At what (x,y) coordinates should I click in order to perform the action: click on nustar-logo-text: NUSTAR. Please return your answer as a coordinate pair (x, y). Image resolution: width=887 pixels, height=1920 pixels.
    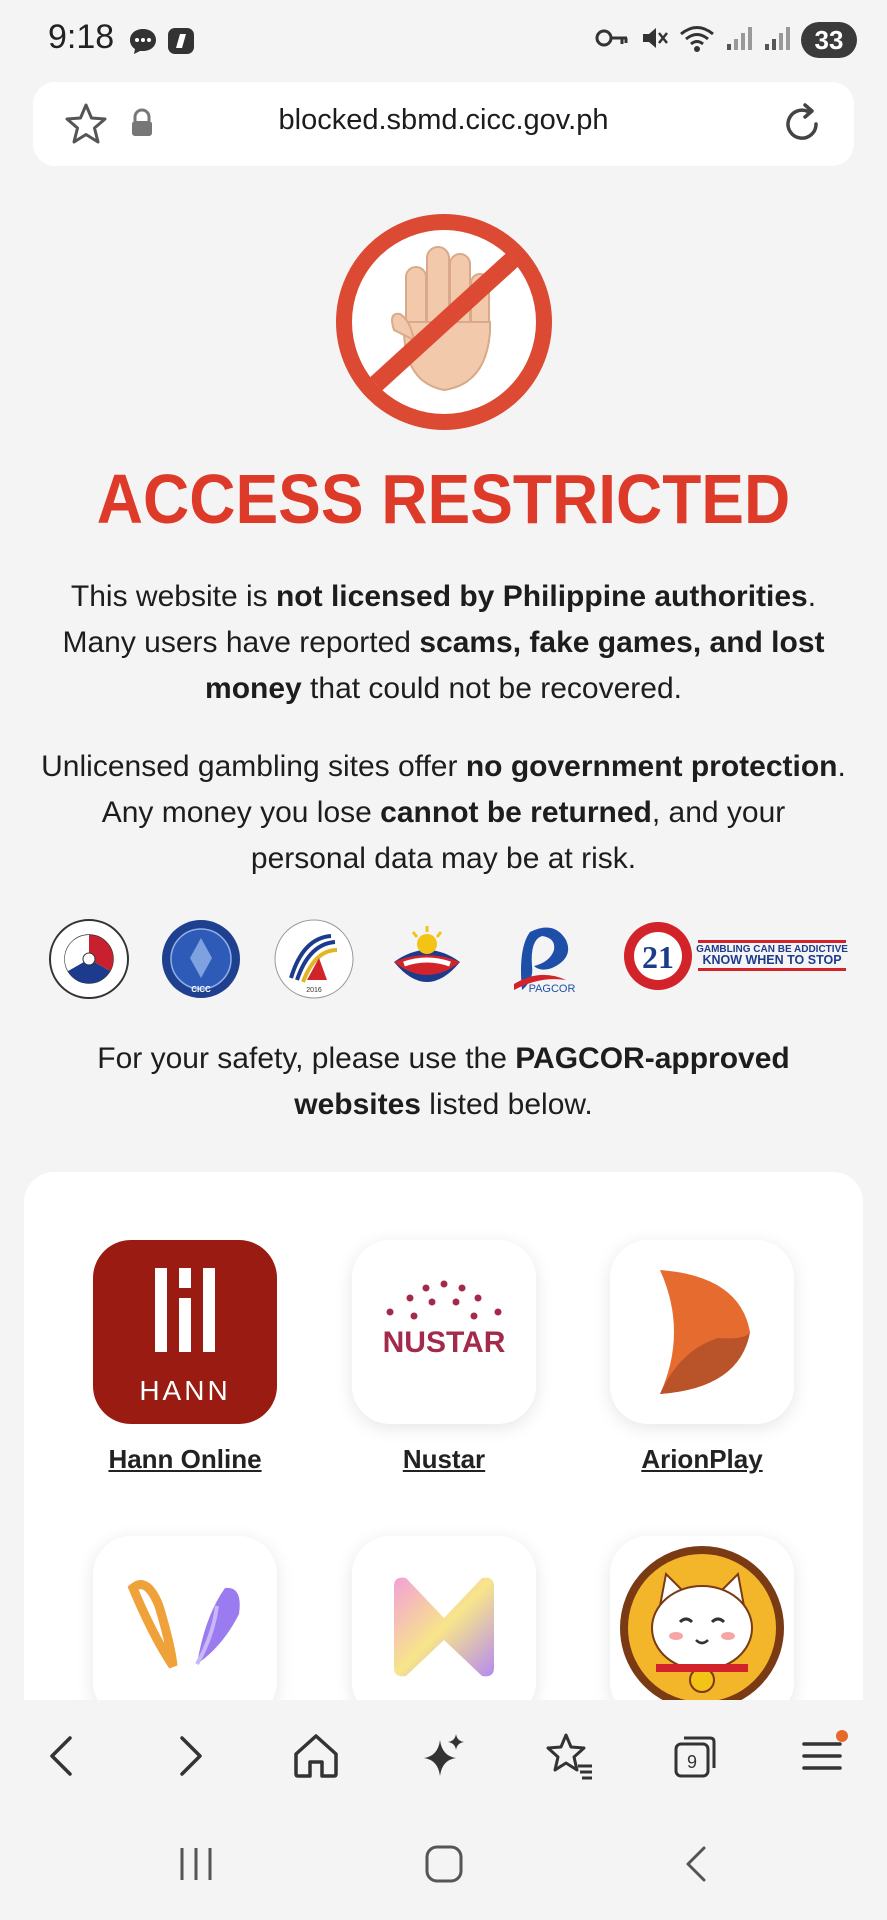
    Looking at the image, I should click on (444, 1342).